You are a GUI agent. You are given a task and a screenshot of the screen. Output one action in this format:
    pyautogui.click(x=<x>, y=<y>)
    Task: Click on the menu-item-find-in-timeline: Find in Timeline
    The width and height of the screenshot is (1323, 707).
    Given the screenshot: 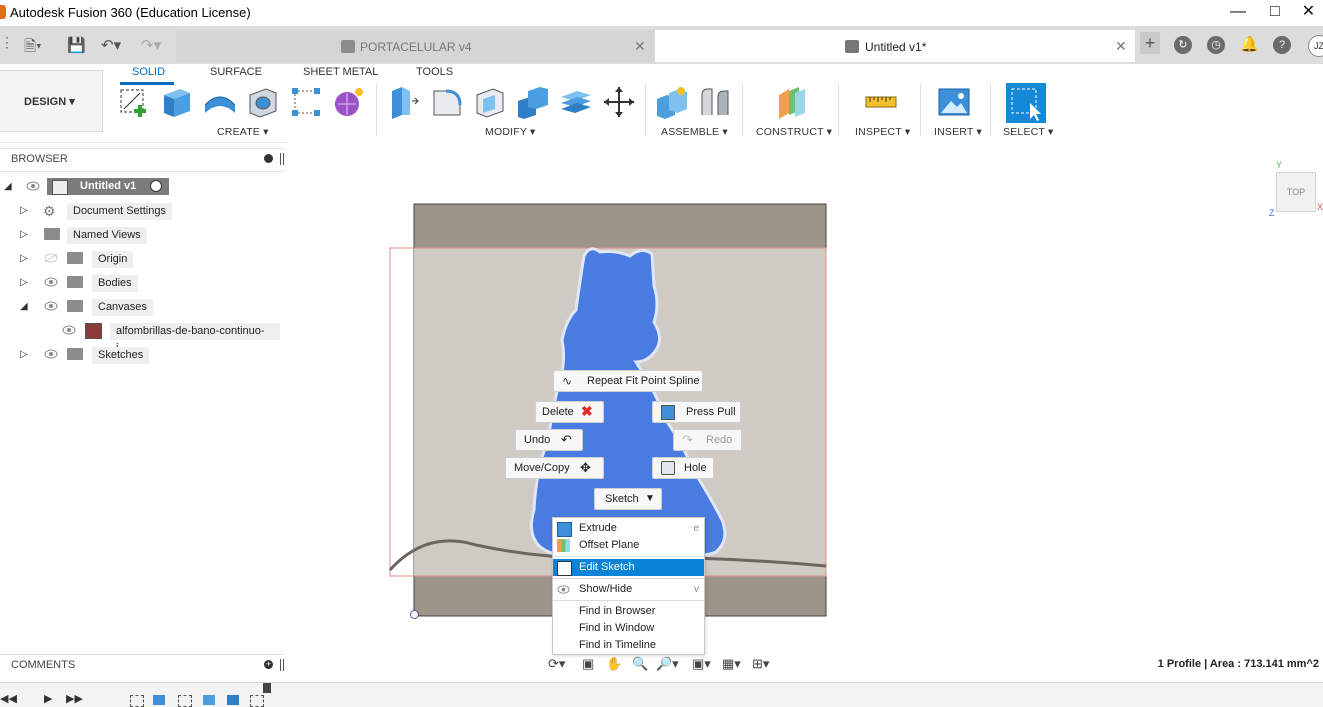 What is the action you would take?
    pyautogui.click(x=628, y=645)
    